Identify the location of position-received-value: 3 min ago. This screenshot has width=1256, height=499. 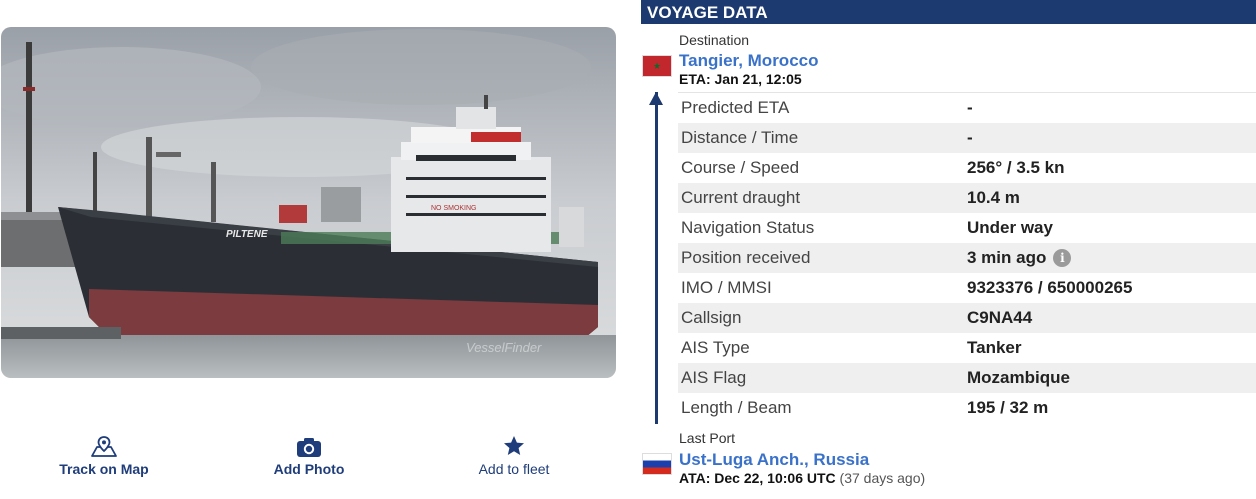
(1007, 257).